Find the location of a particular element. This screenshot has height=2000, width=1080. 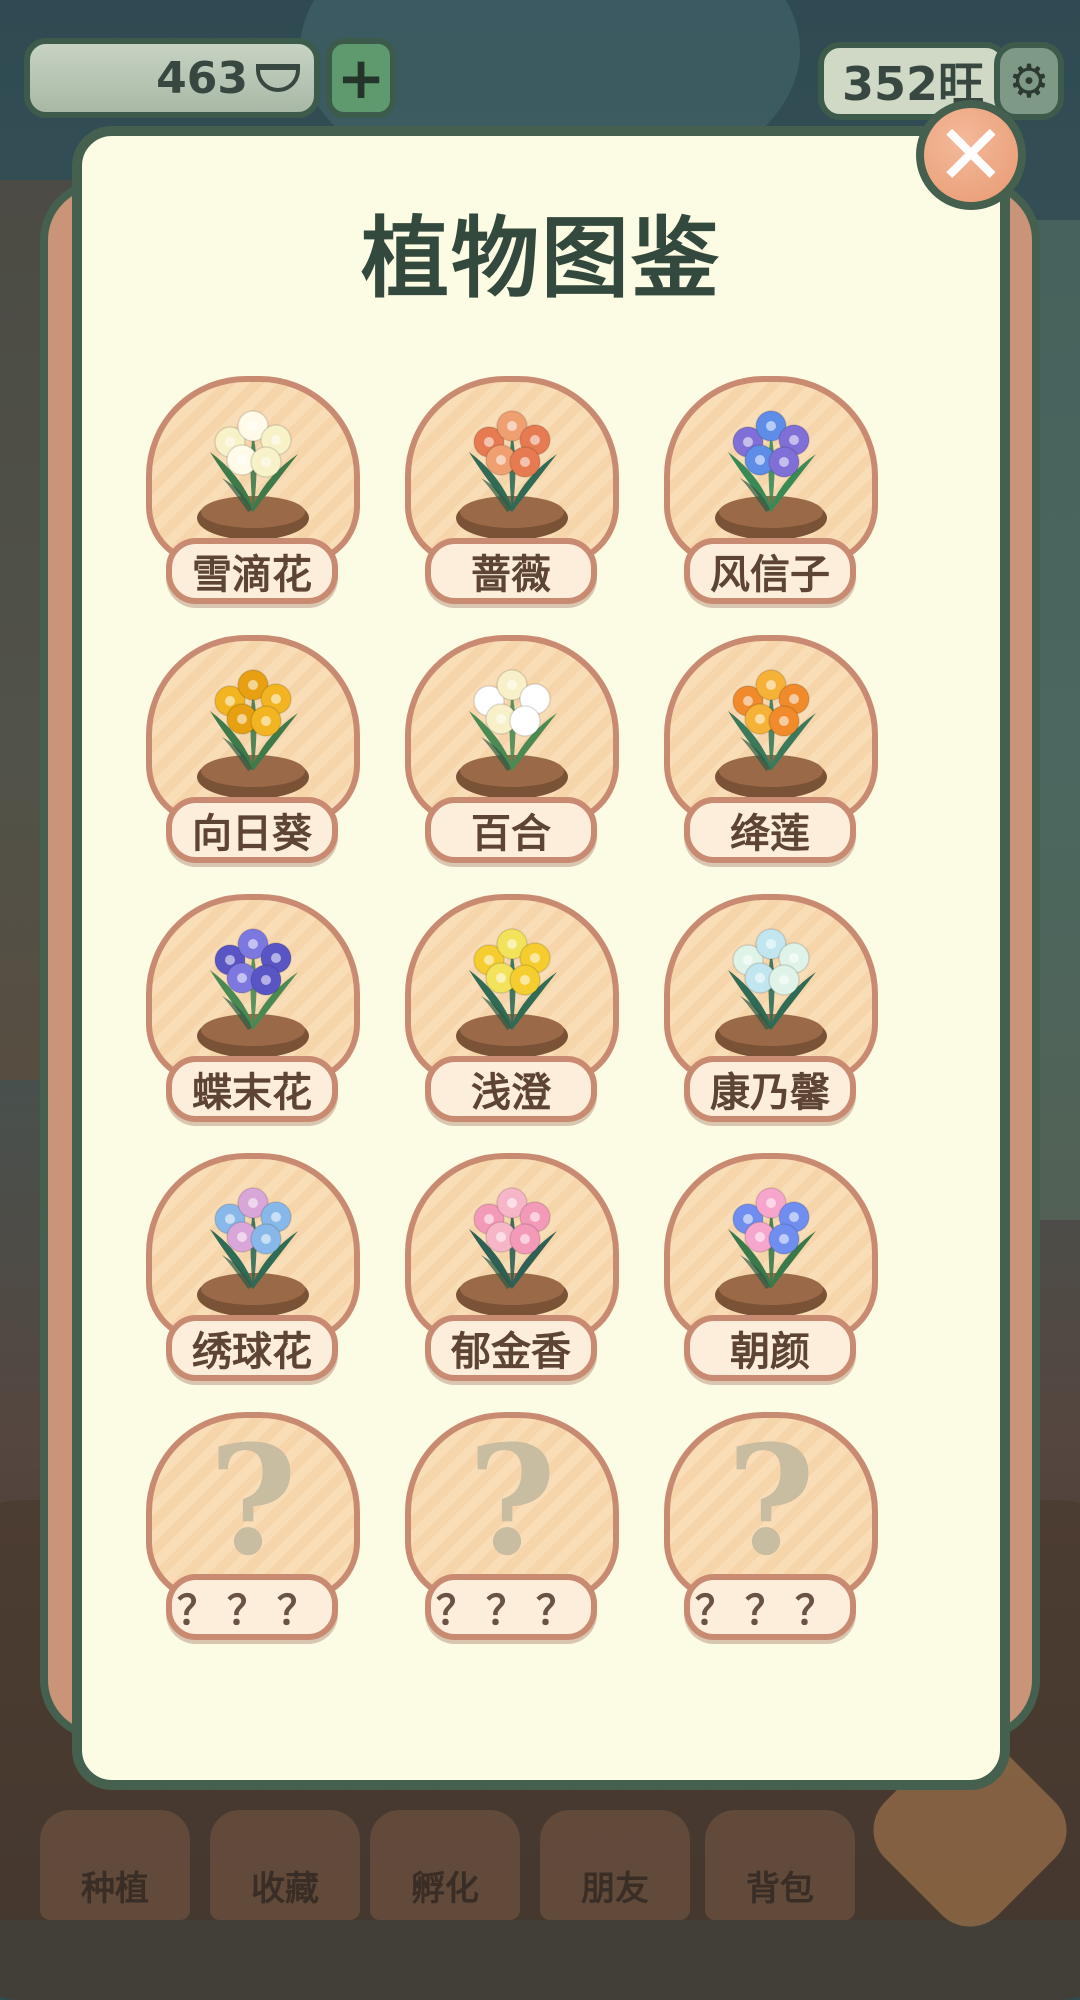

plant-name-label: 绣球花 is located at coordinates (252, 1348).